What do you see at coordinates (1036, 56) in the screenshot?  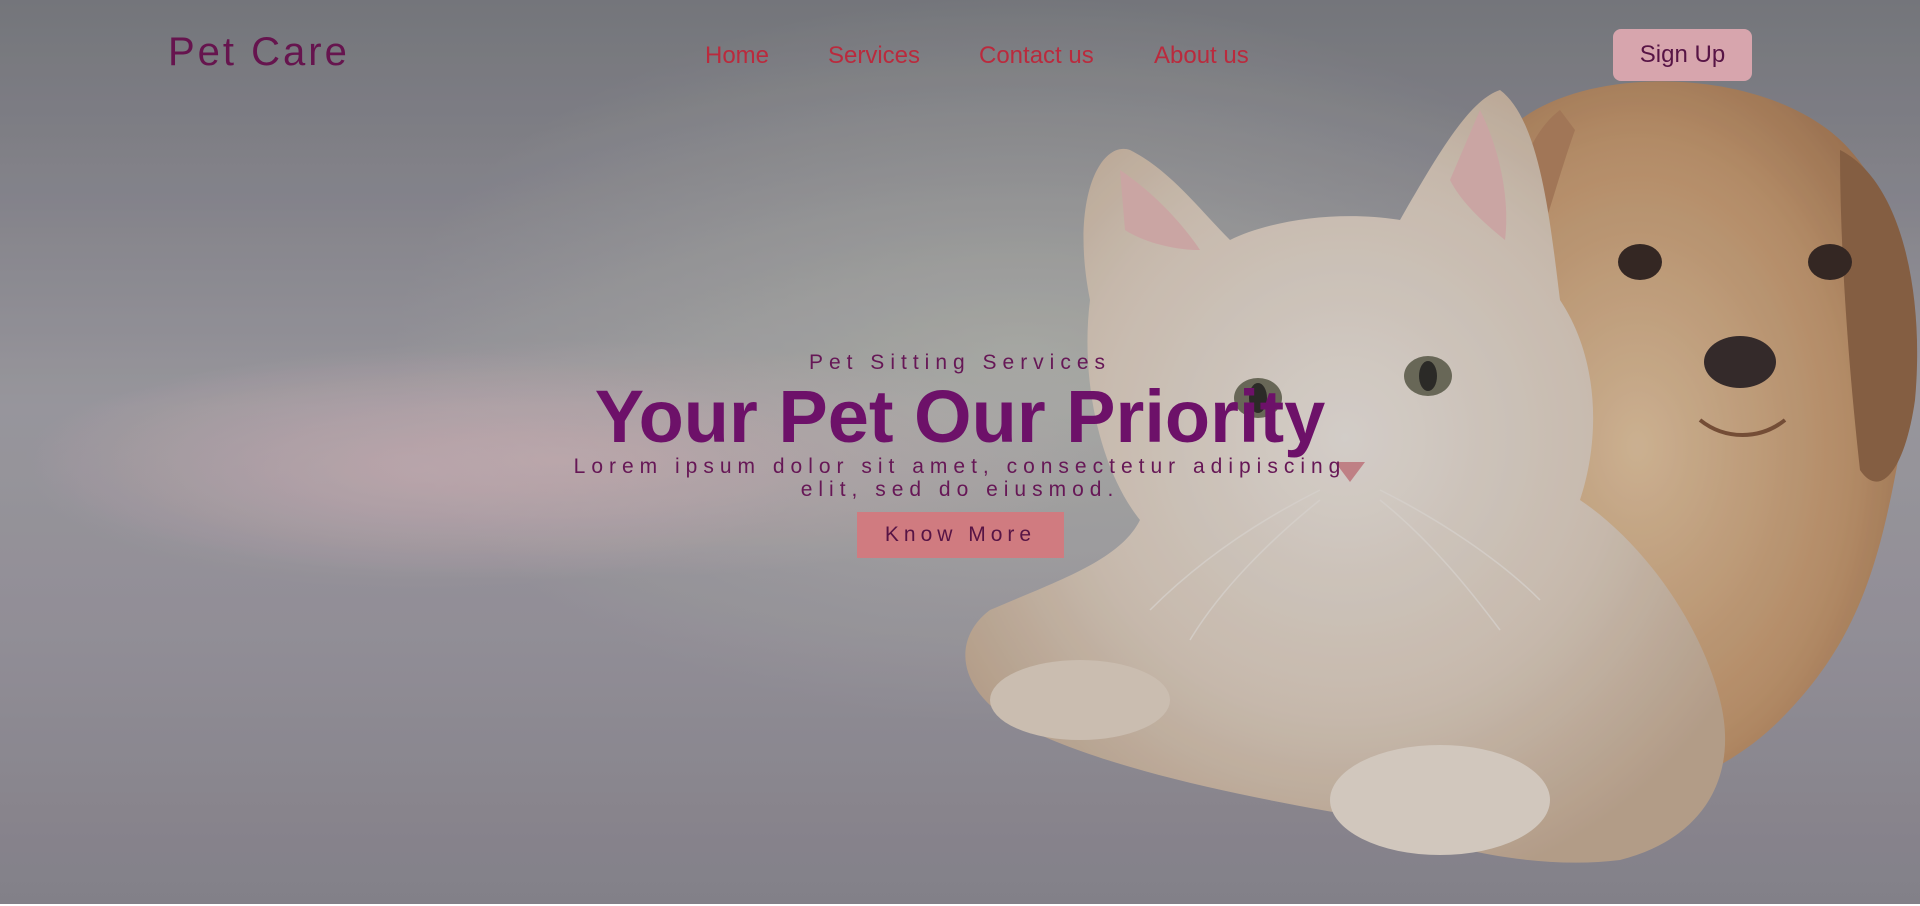 I see `nav-link-contact-us: Contact us` at bounding box center [1036, 56].